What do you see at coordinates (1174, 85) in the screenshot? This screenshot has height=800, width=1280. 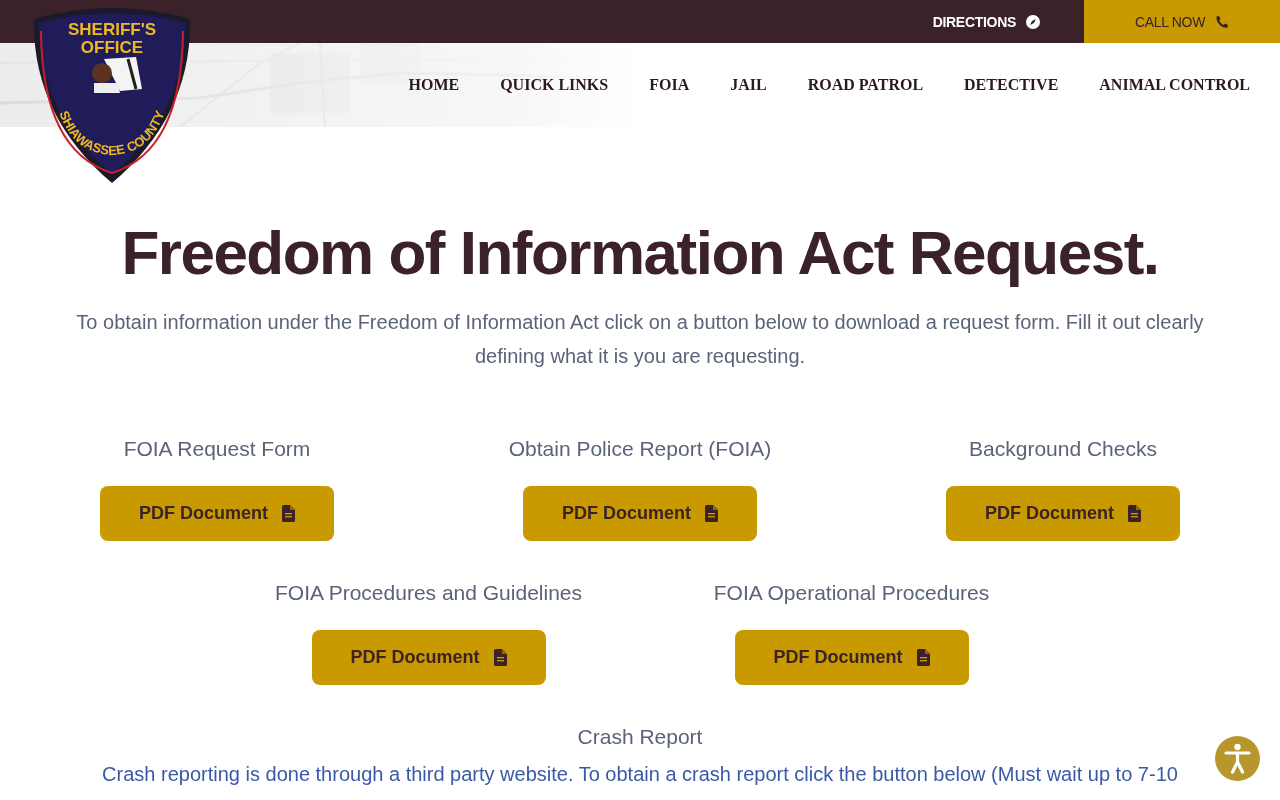 I see `nav-link: ANIMAL CONTROL` at bounding box center [1174, 85].